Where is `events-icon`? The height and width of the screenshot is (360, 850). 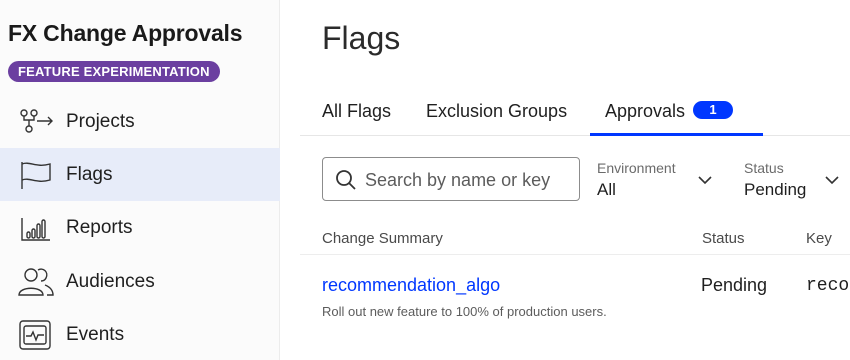
events-icon is located at coordinates (36, 335).